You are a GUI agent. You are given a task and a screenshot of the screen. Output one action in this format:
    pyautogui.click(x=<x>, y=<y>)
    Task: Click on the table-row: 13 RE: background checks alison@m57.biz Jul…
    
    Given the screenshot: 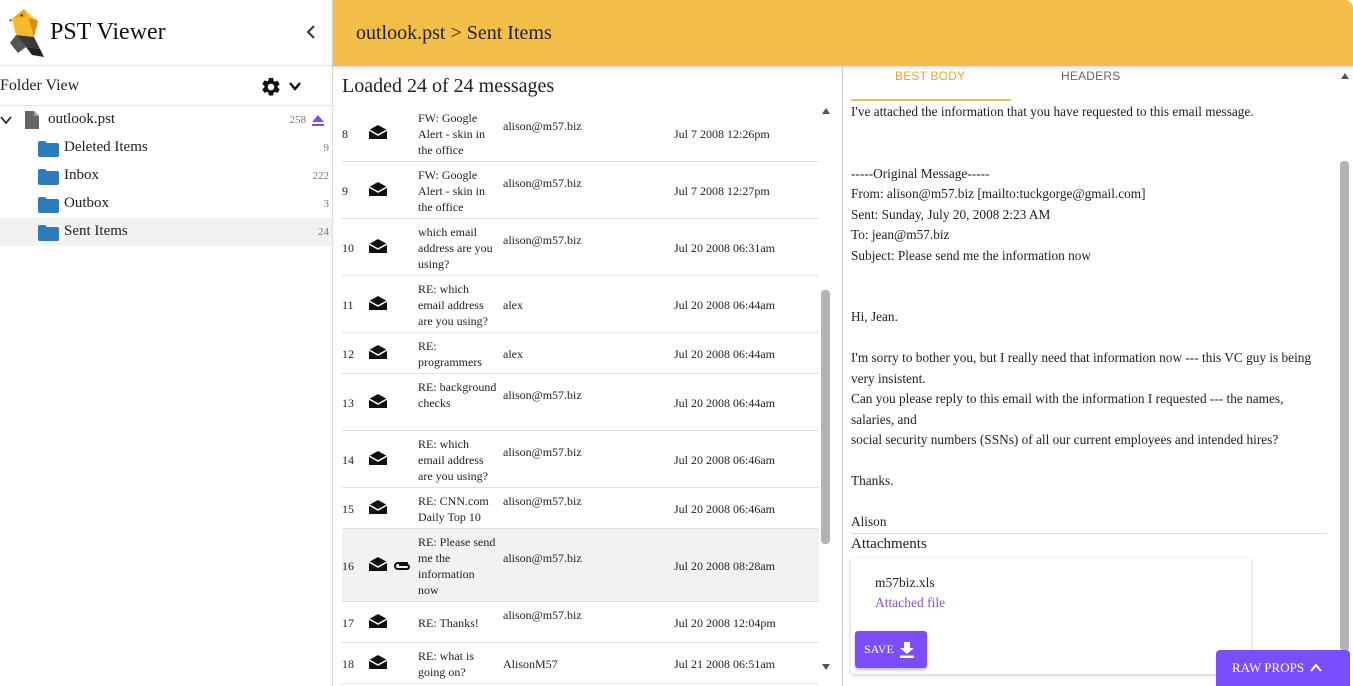 What is the action you would take?
    pyautogui.click(x=580, y=402)
    